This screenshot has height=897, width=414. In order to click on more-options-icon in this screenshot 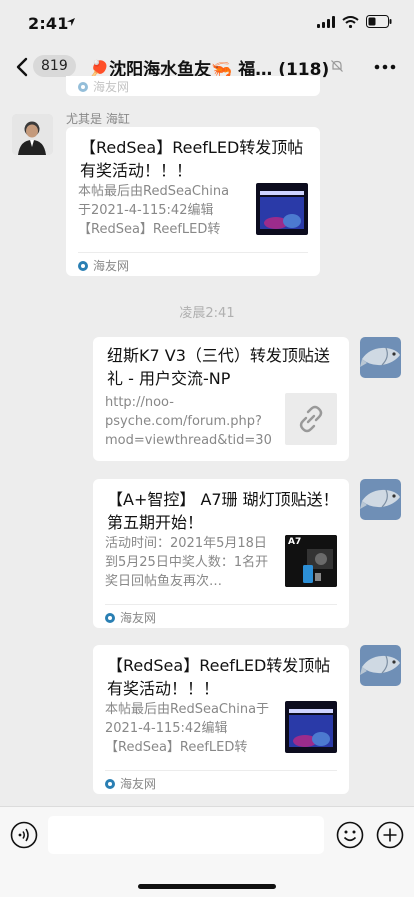, I will do `click(385, 67)`.